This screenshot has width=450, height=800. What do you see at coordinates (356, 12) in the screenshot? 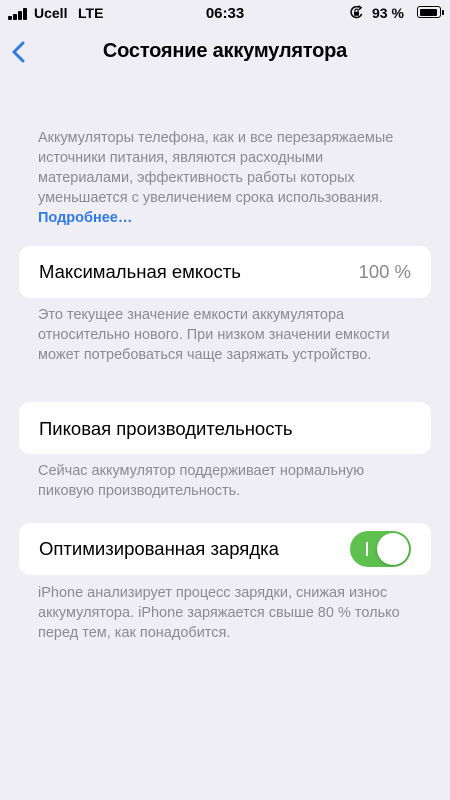
I see `orientation-lock-icon` at bounding box center [356, 12].